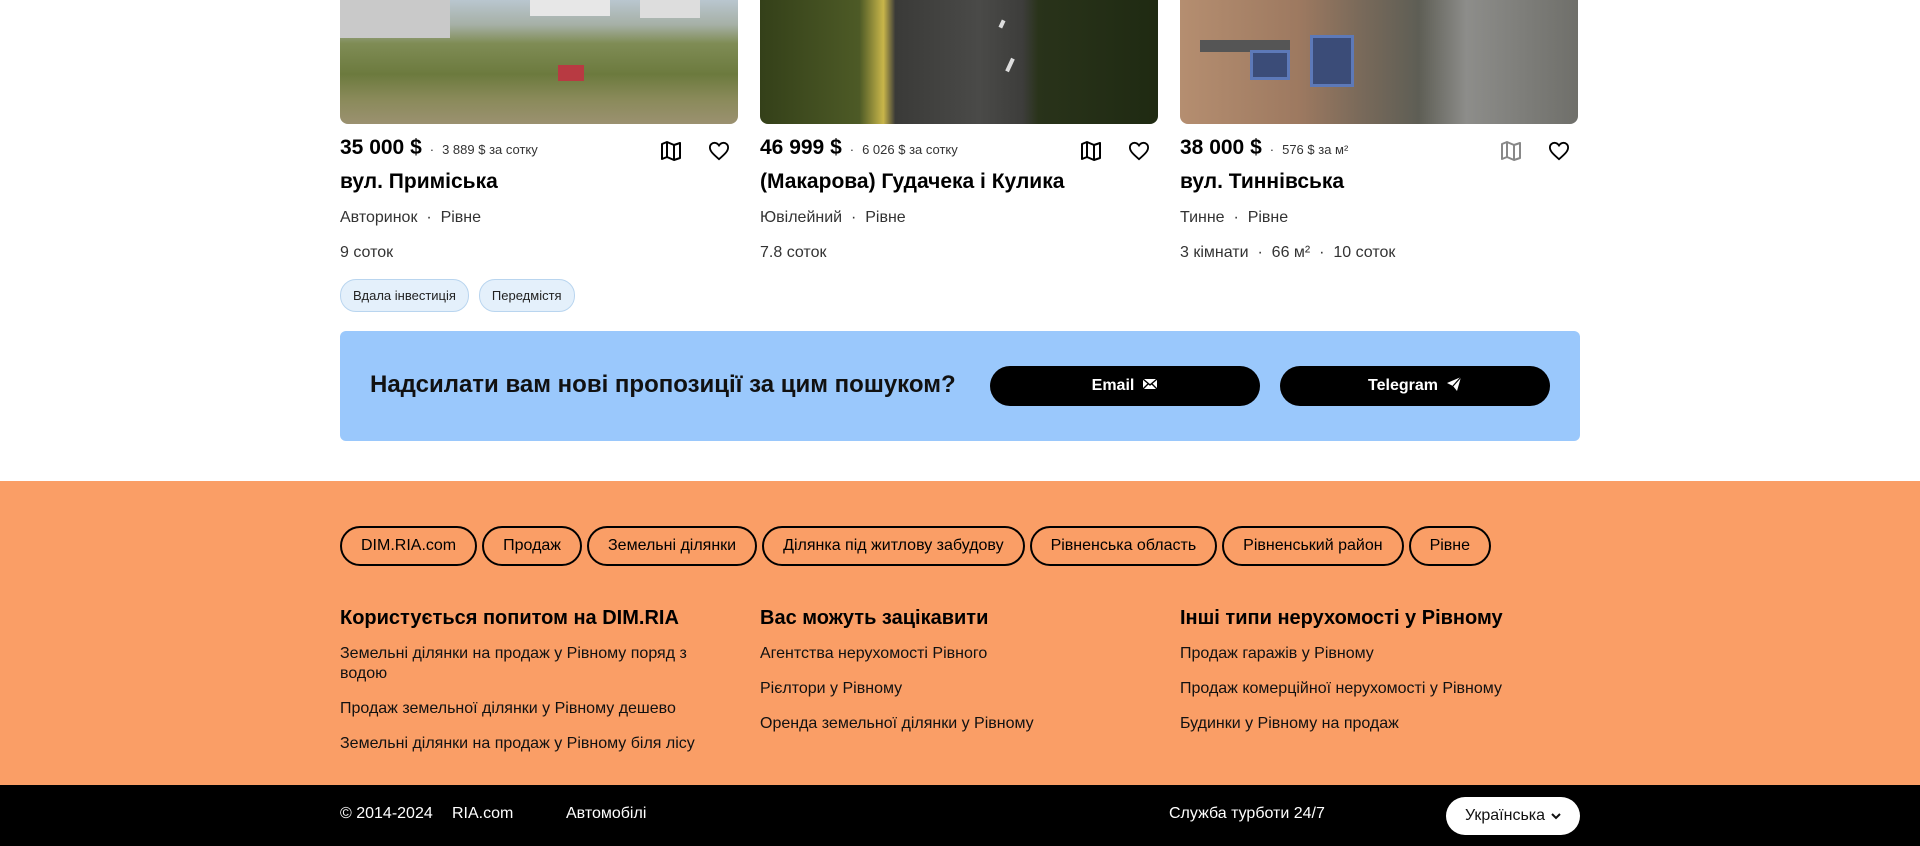 The width and height of the screenshot is (1920, 846). What do you see at coordinates (1341, 618) in the screenshot?
I see `footer-column-title: Інші типи нерухомості у Рівному` at bounding box center [1341, 618].